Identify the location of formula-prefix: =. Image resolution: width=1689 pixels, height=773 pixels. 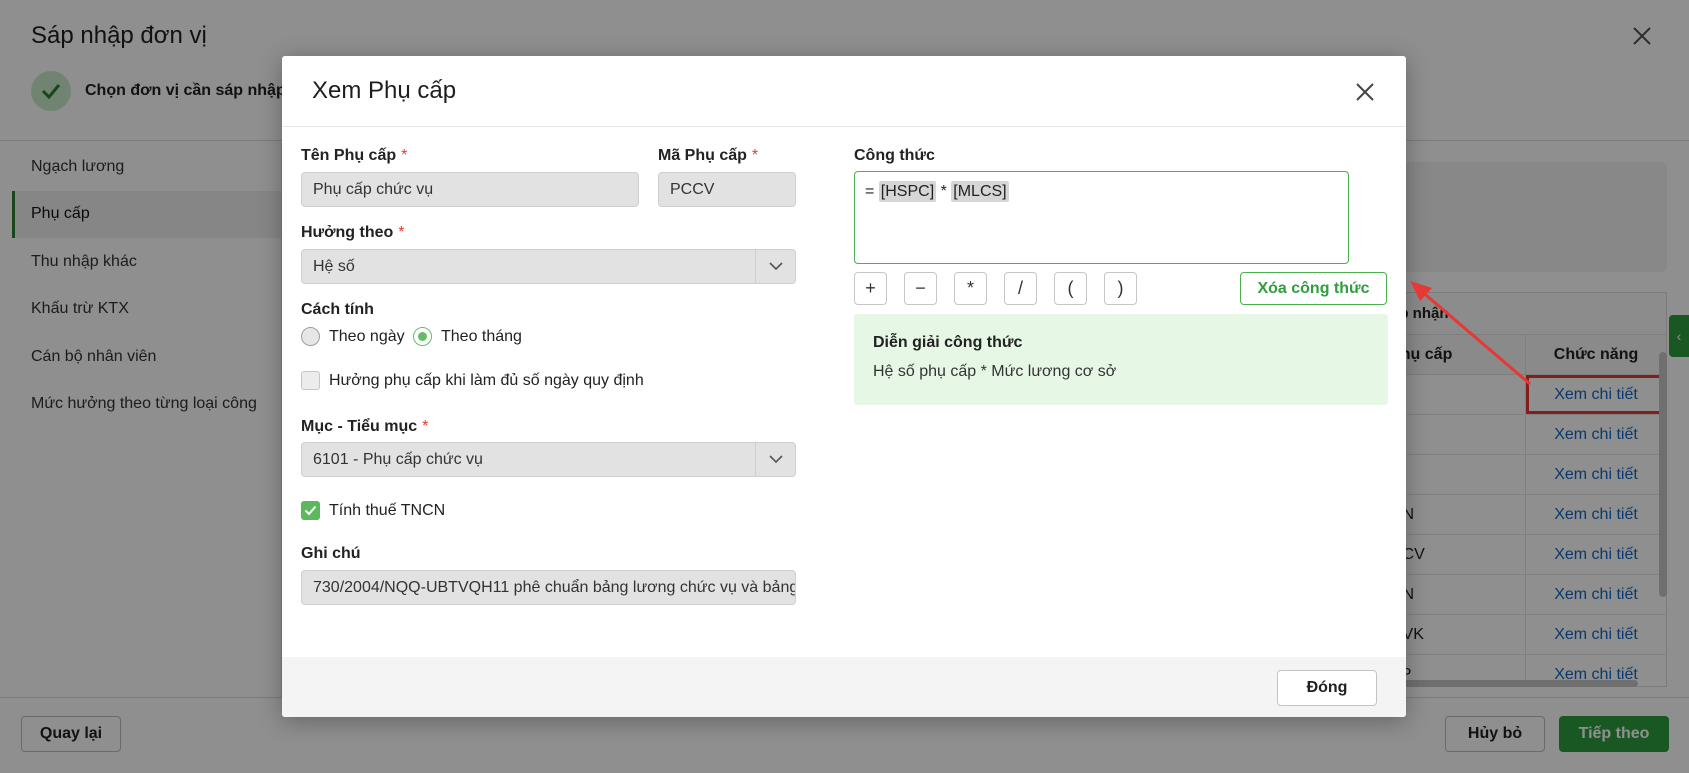
(870, 191).